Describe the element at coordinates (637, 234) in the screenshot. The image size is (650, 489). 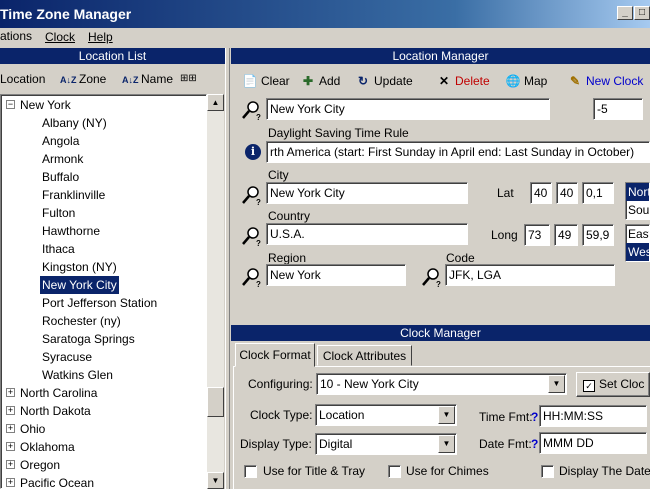
I see `hemisphere-east: East` at that location.